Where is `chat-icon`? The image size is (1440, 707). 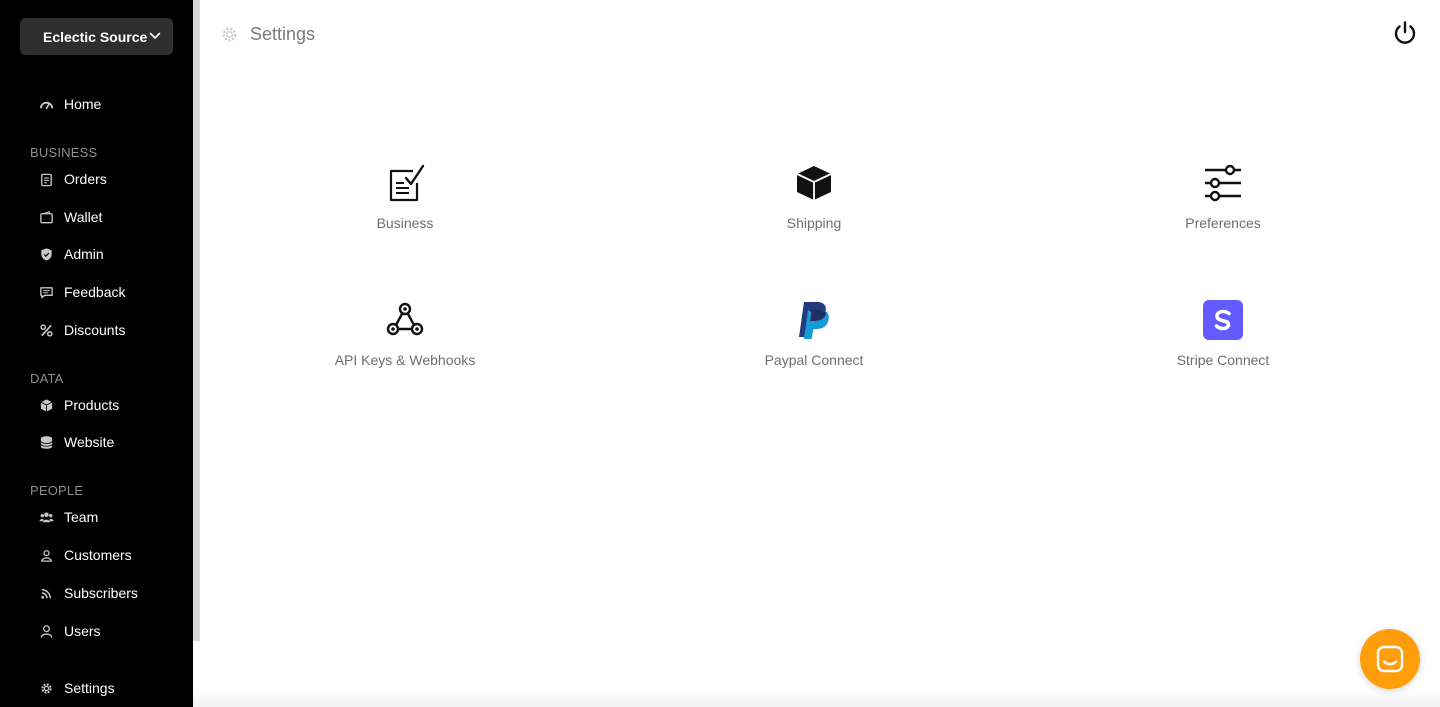 chat-icon is located at coordinates (1390, 659).